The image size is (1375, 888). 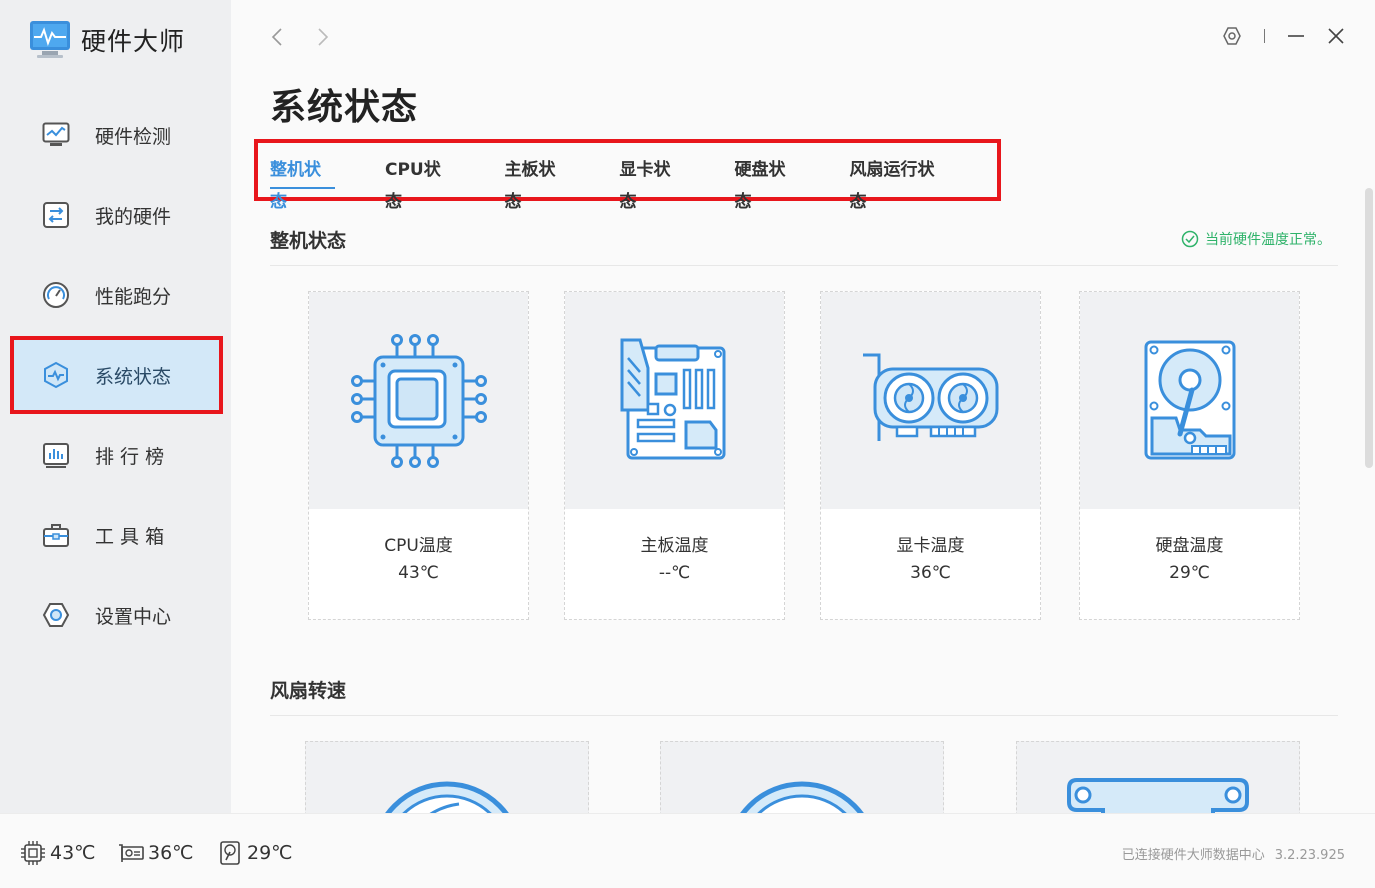 I want to click on settings-button, so click(x=1232, y=36).